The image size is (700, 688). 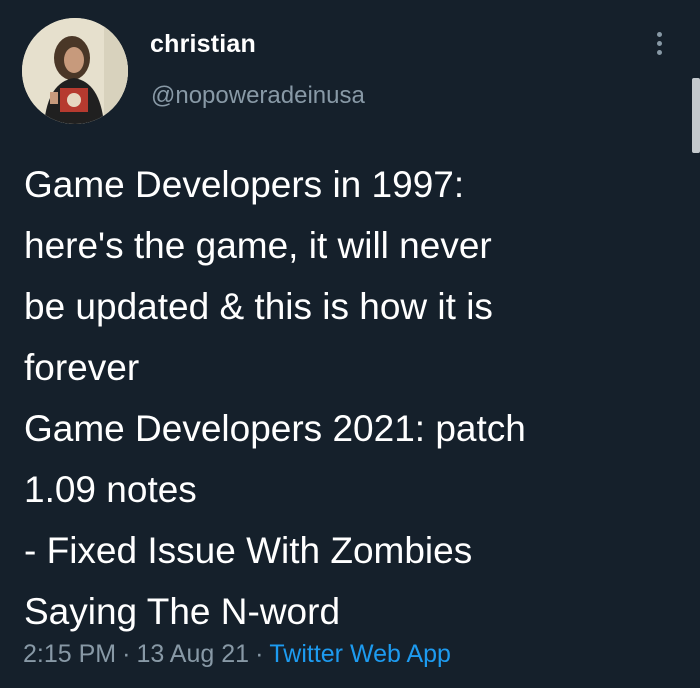 I want to click on tweet-text-line: forever, so click(x=82, y=367).